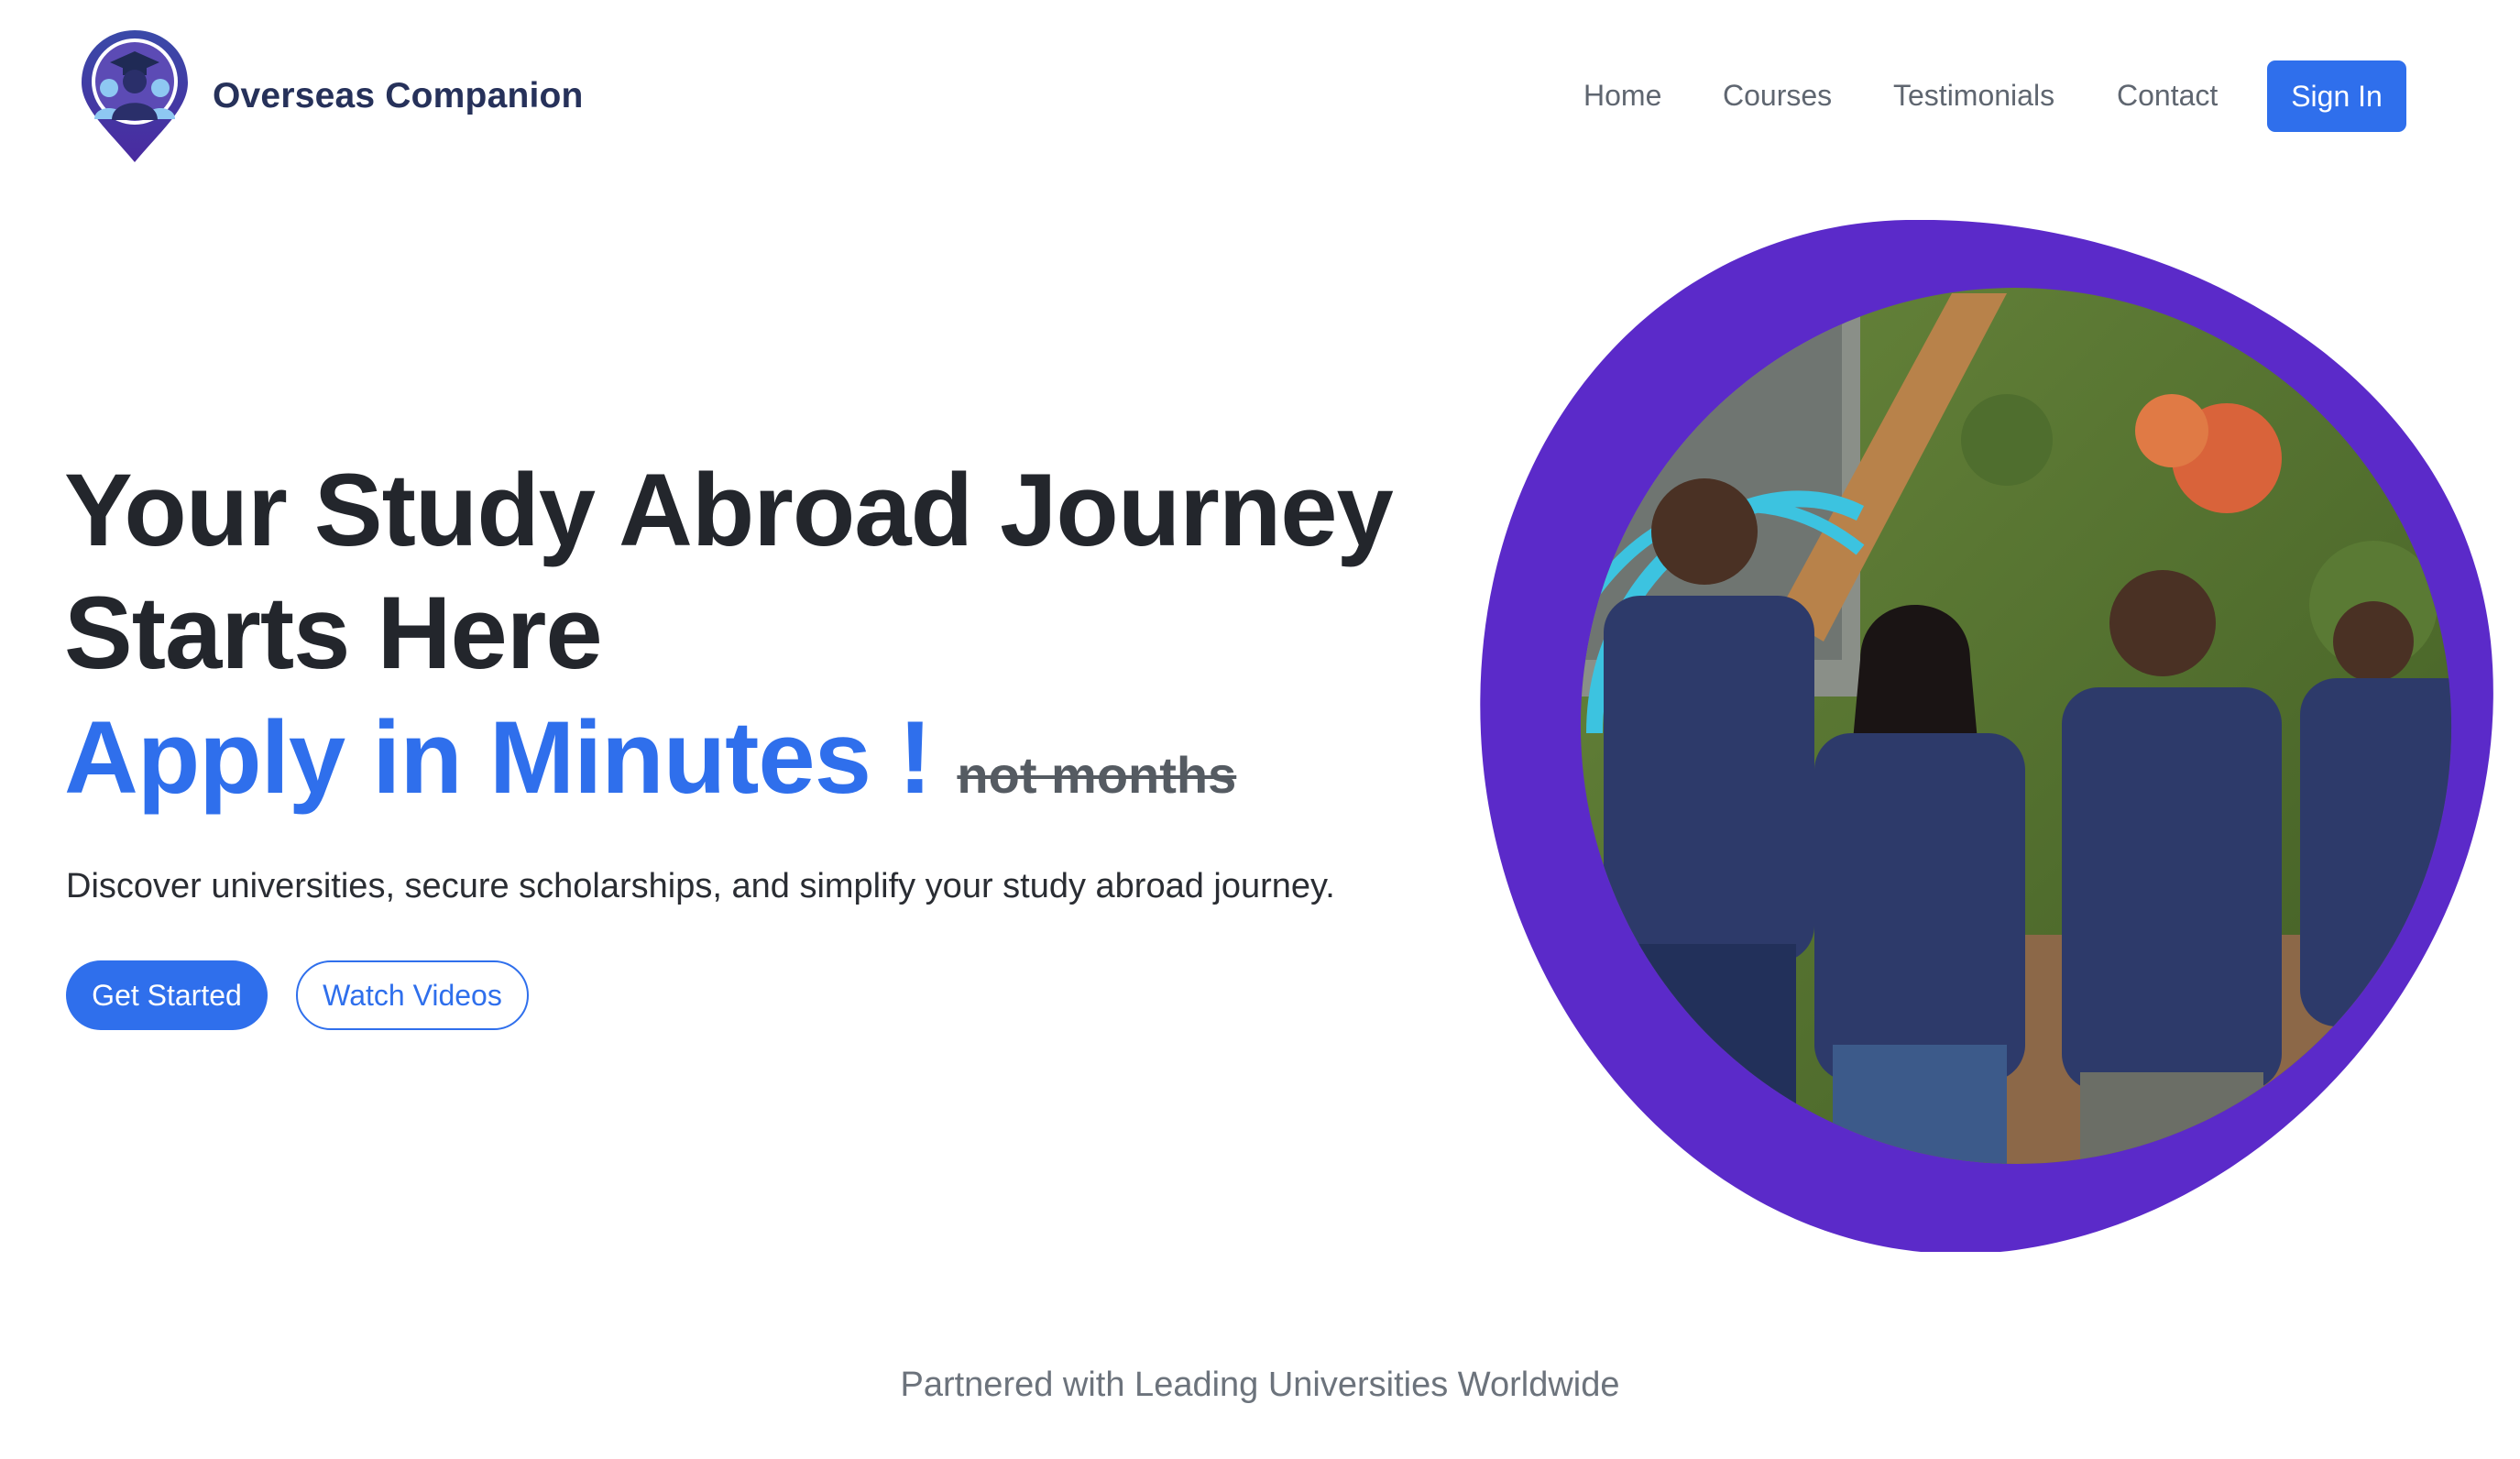 The height and width of the screenshot is (1459, 2520). Describe the element at coordinates (2336, 96) in the screenshot. I see `sign-in-button: Sign In` at that location.